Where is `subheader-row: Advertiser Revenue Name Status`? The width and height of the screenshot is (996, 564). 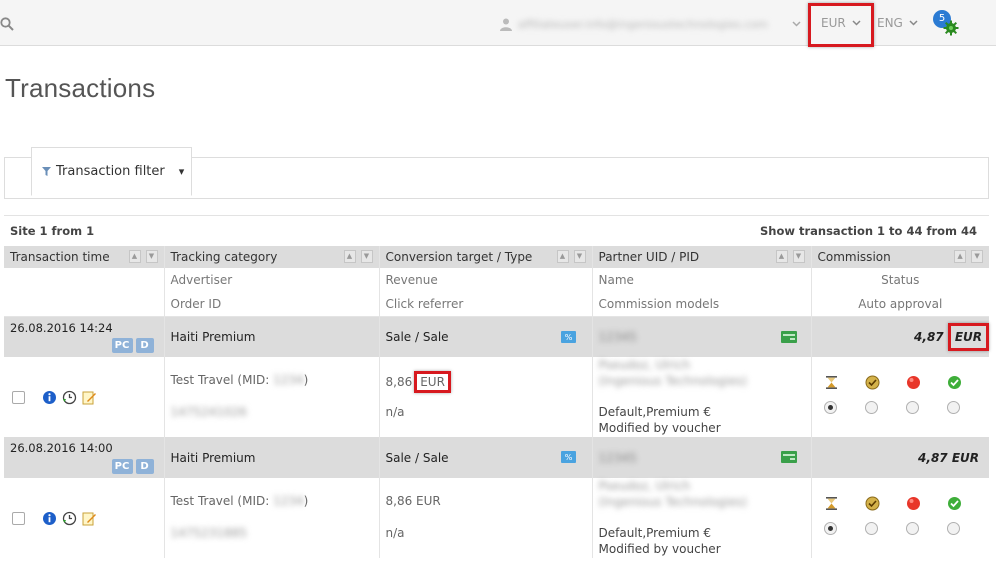
subheader-row: Advertiser Revenue Name Status is located at coordinates (496, 280).